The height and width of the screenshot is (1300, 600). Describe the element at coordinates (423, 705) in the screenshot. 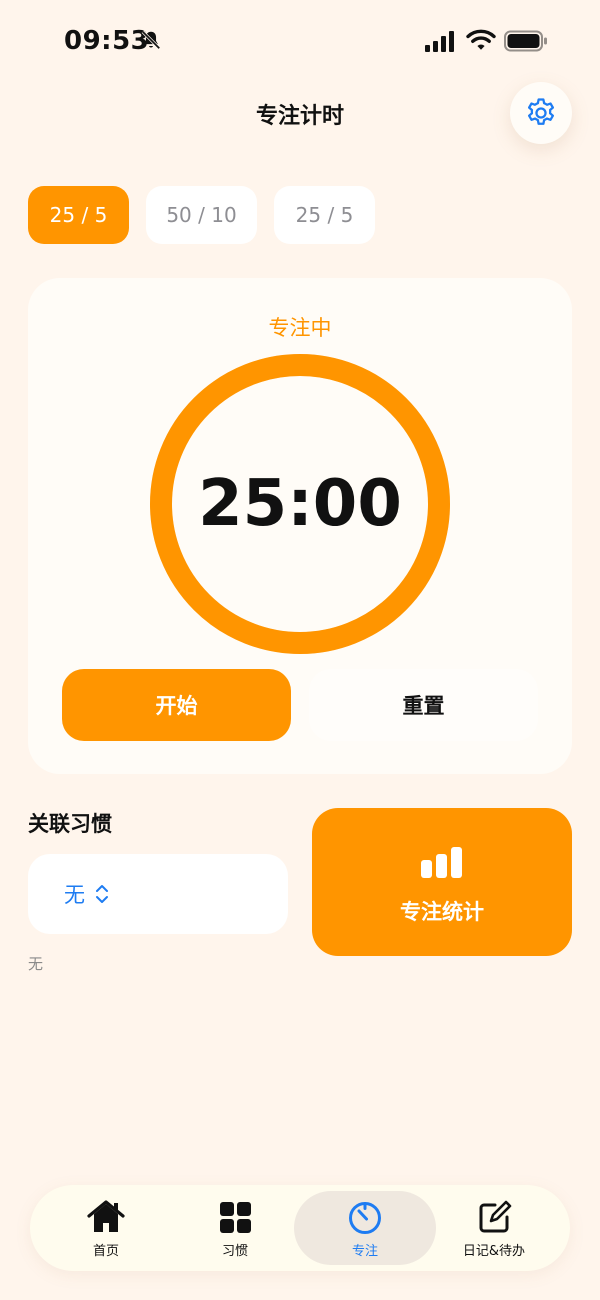

I see `reset-button: 重置` at that location.